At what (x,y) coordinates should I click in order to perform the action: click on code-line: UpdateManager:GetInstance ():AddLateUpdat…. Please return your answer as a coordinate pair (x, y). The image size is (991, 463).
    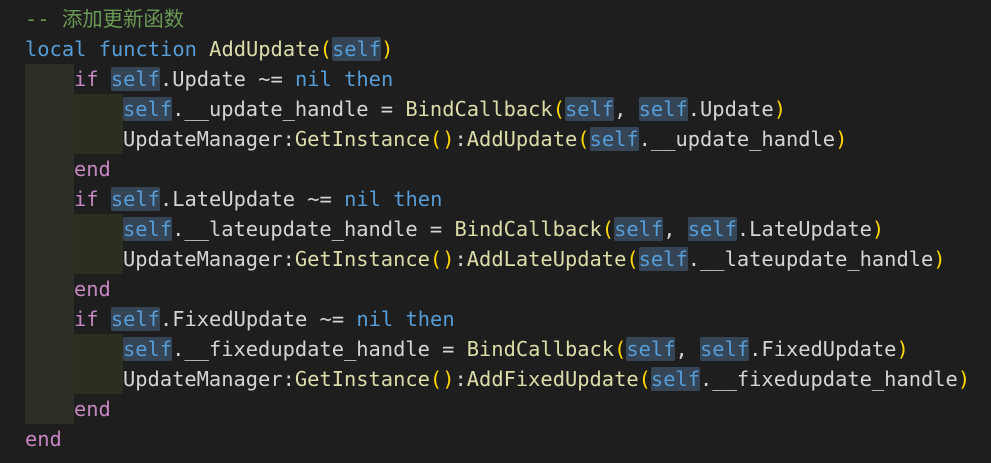
    Looking at the image, I should click on (534, 259).